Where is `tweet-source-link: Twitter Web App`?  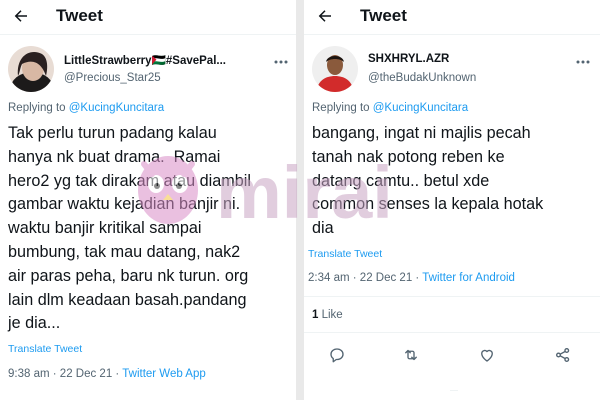 tweet-source-link: Twitter Web App is located at coordinates (164, 374).